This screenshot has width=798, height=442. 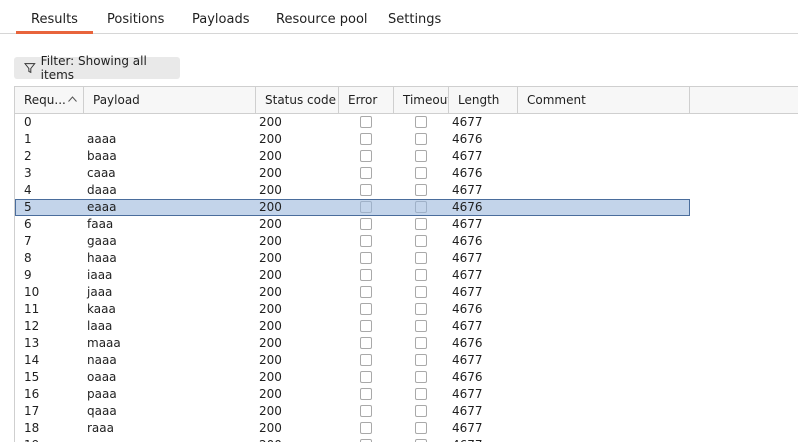 What do you see at coordinates (352, 326) in the screenshot?
I see `table-row: 12 laaa 200 4677` at bounding box center [352, 326].